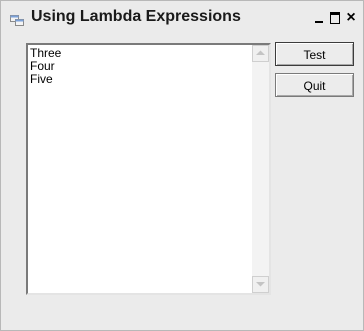 The image size is (364, 331). I want to click on test-button: Test, so click(314, 54).